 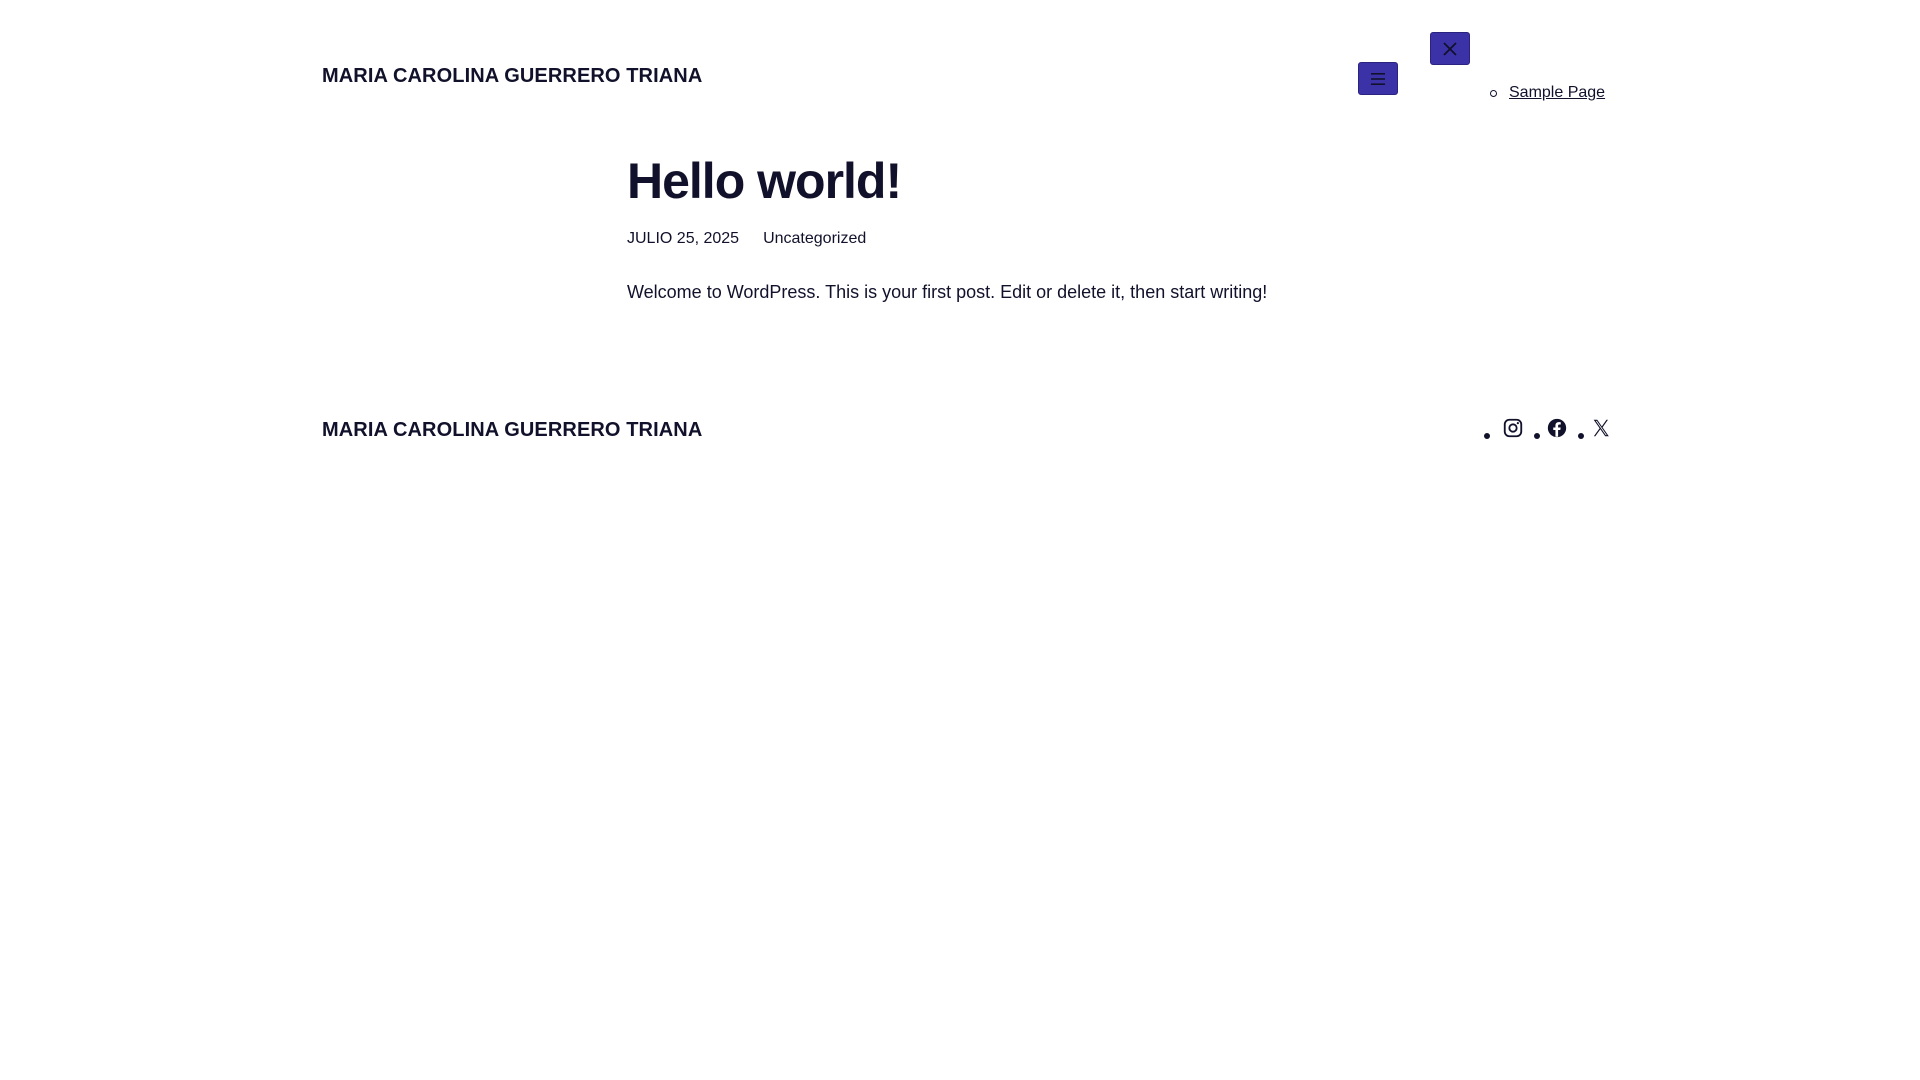 I want to click on close-menu-button, so click(x=1450, y=48).